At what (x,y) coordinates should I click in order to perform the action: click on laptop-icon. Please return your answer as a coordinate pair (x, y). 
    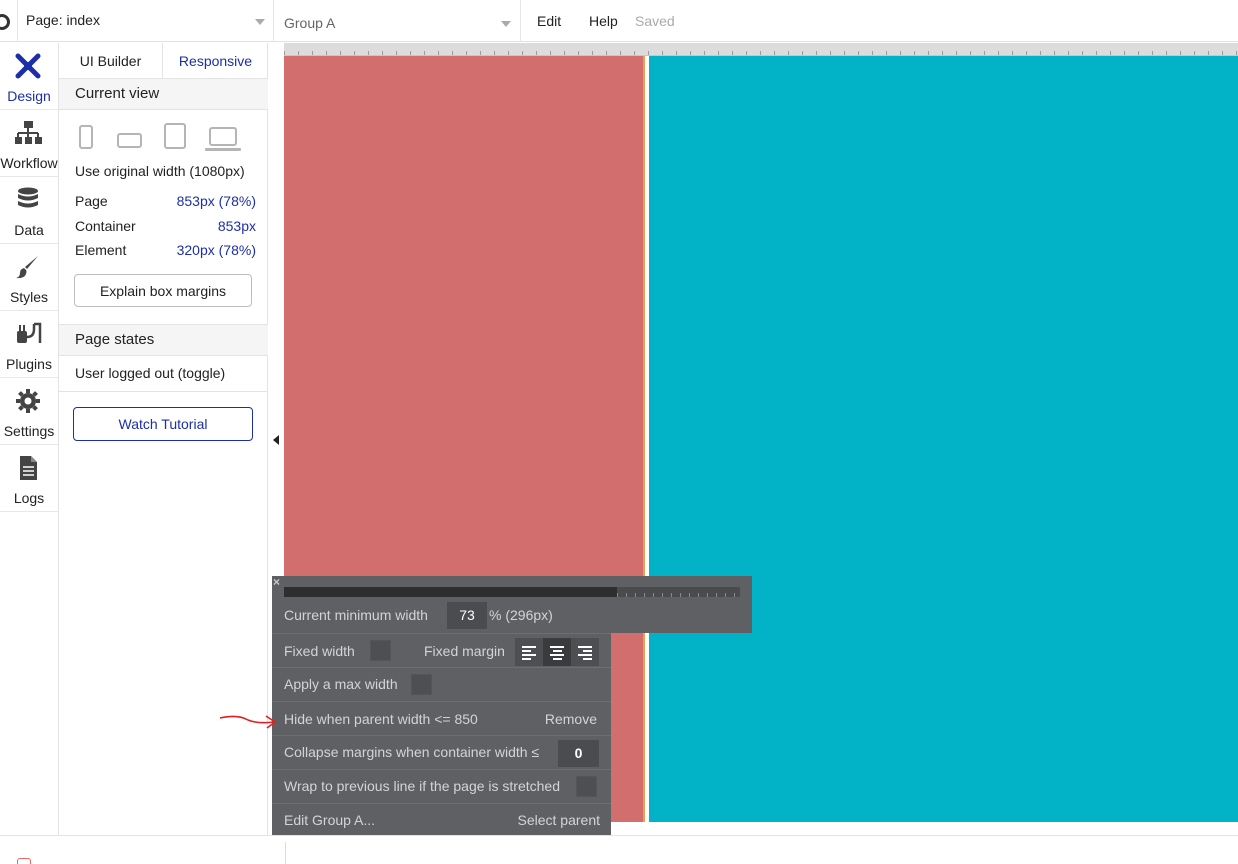
    Looking at the image, I should click on (223, 136).